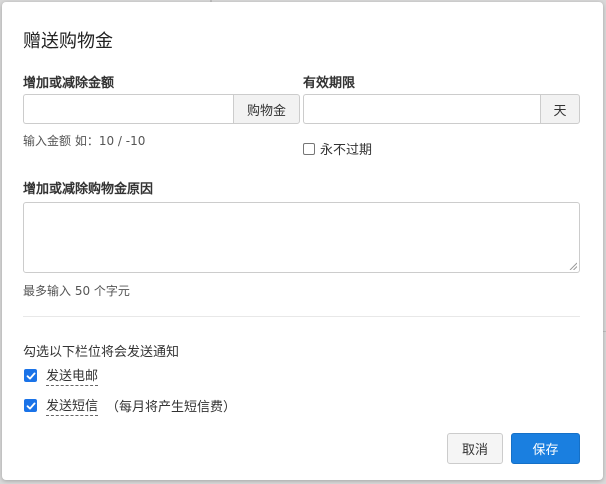  I want to click on send-email-checkbox, so click(30, 375).